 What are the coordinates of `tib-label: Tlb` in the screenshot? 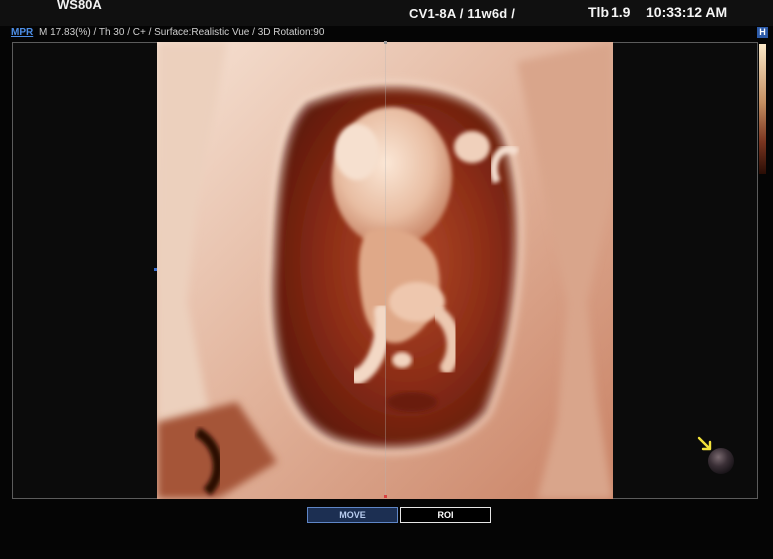 It's located at (598, 12).